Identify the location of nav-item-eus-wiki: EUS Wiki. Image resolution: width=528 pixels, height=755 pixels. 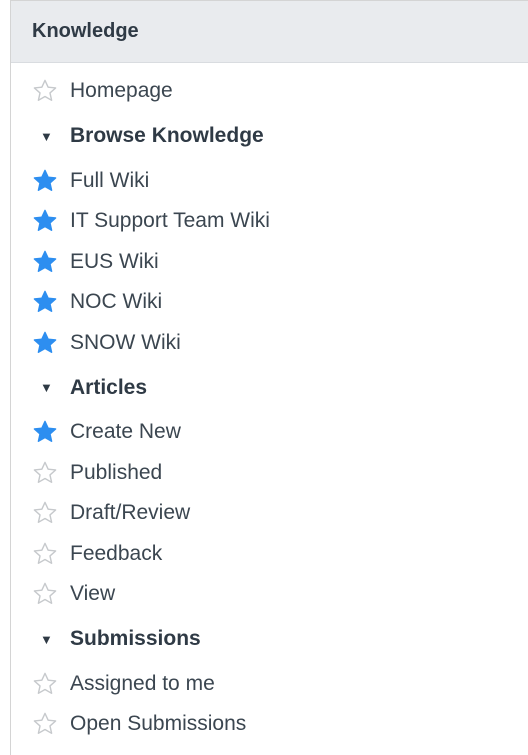
(269, 262).